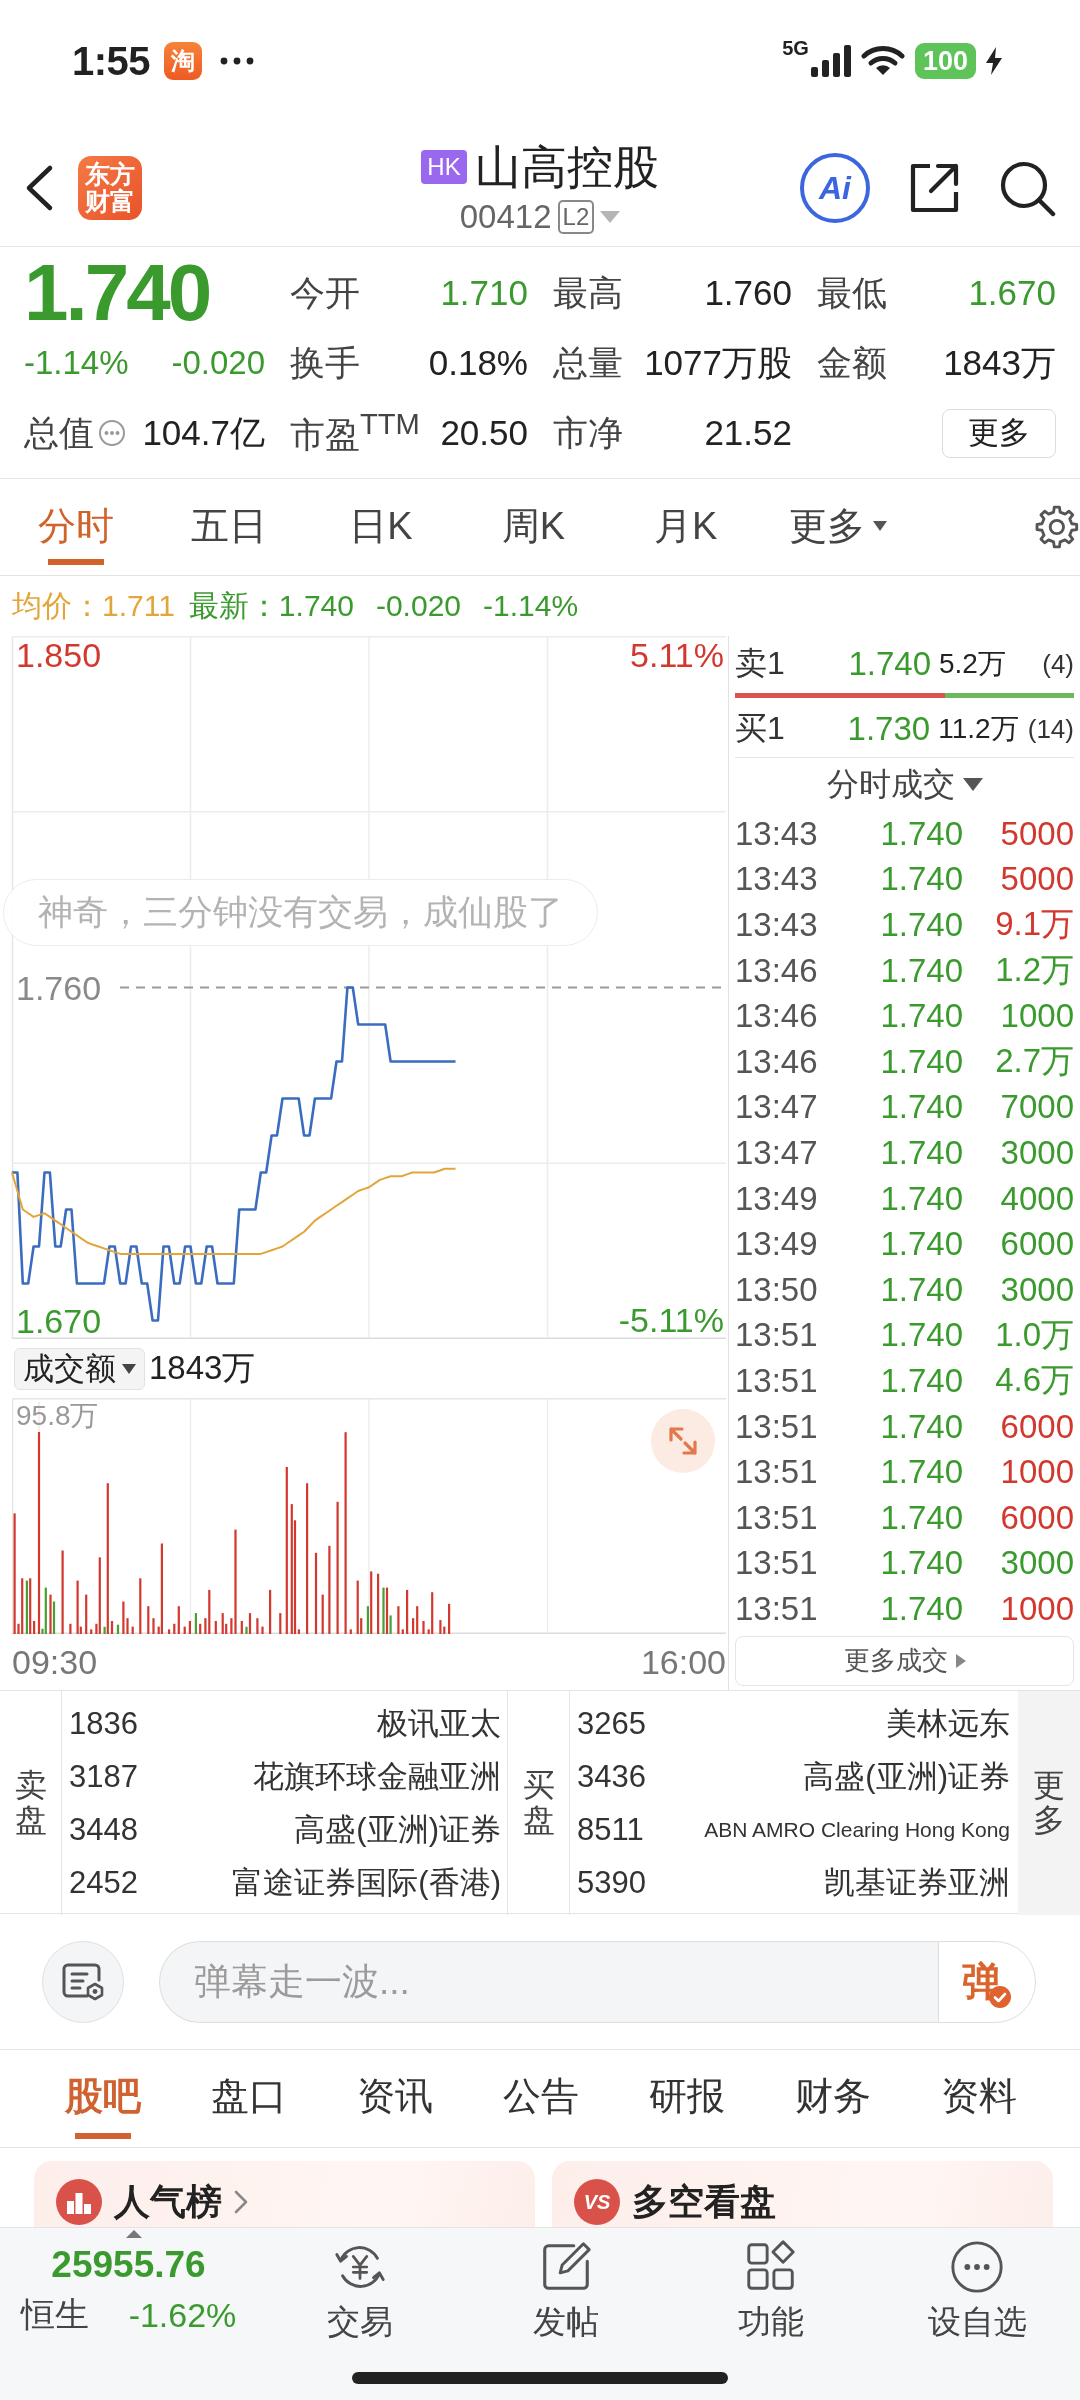 This screenshot has height=2400, width=1080. What do you see at coordinates (1049, 1803) in the screenshot?
I see `more-brokers-button: 更多` at bounding box center [1049, 1803].